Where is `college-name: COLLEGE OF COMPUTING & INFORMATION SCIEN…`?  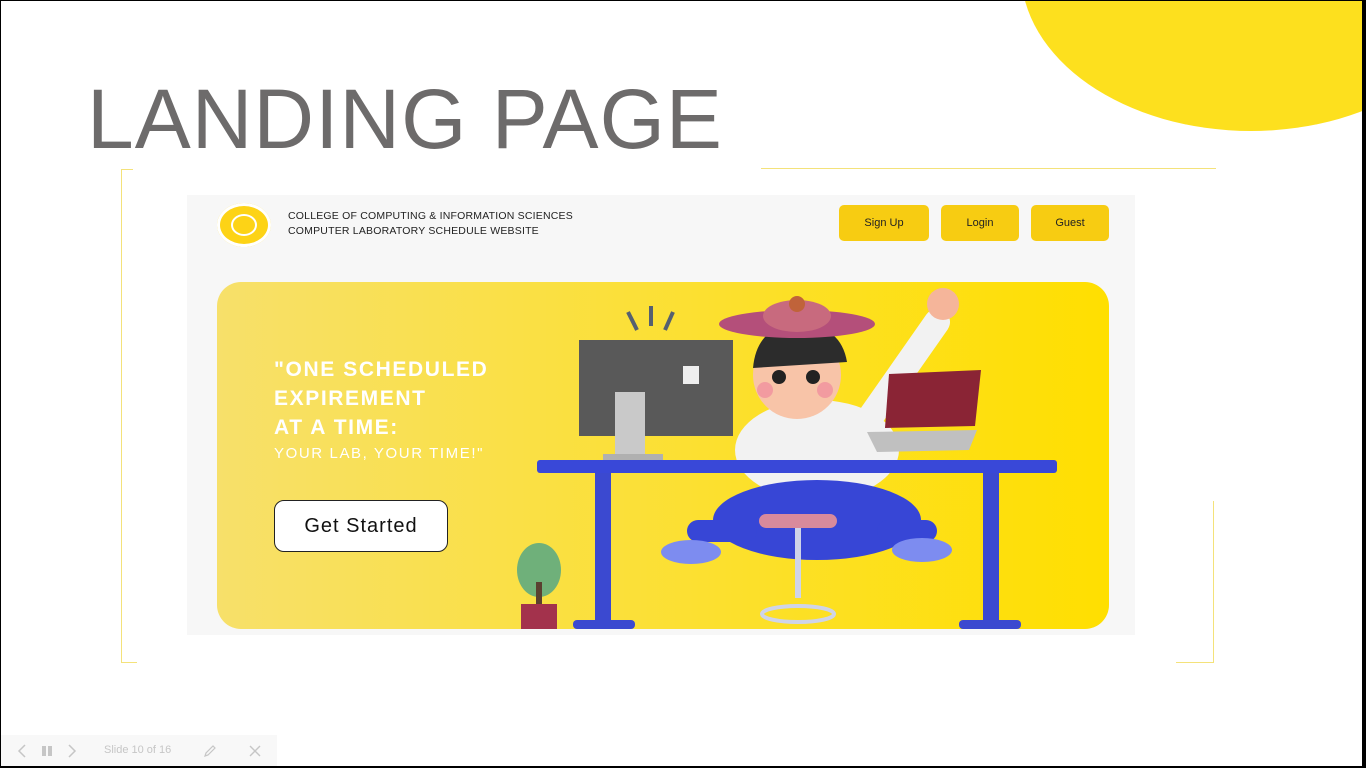 college-name: COLLEGE OF COMPUTING & INFORMATION SCIEN… is located at coordinates (430, 216).